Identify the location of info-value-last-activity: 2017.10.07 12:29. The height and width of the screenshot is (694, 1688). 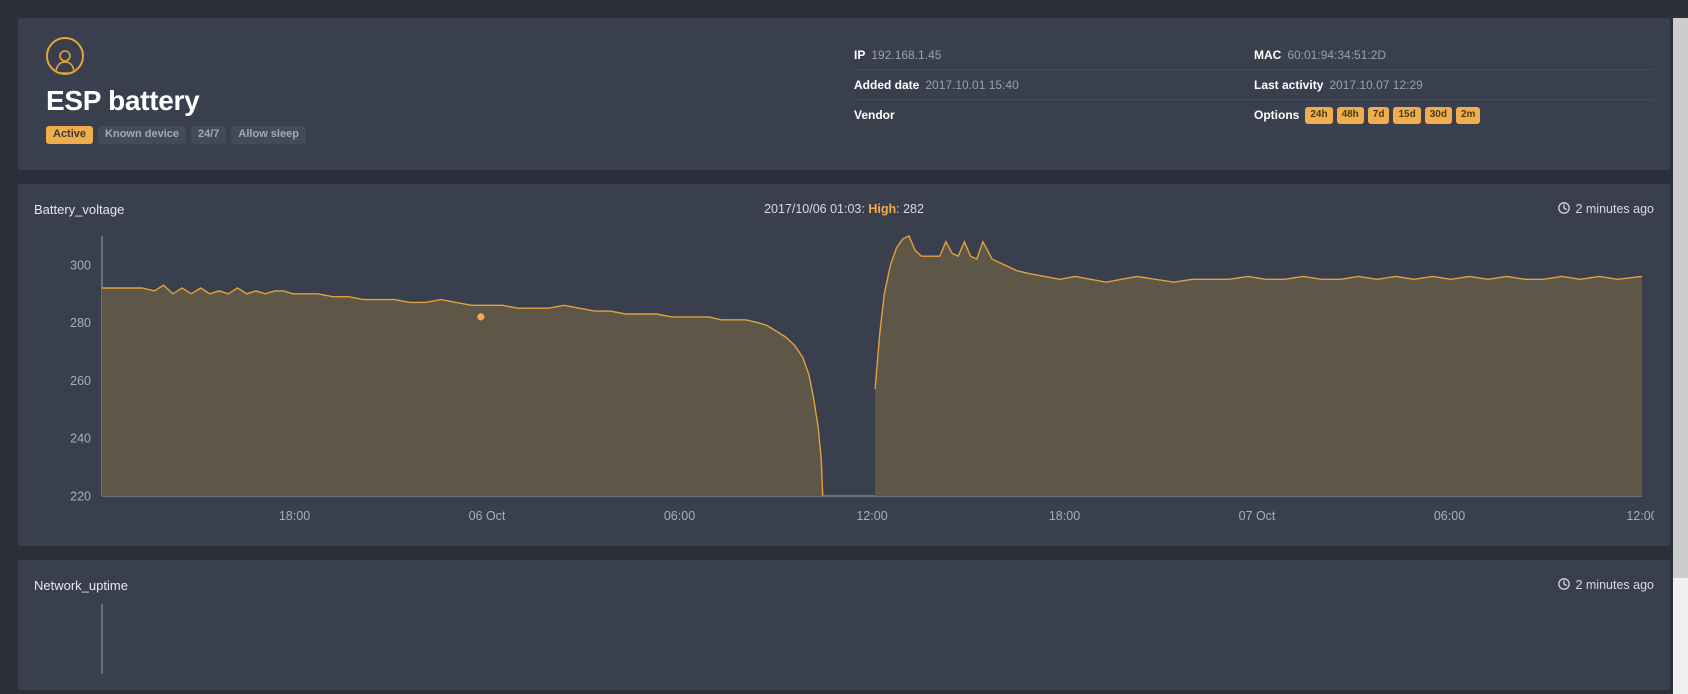
(1376, 84).